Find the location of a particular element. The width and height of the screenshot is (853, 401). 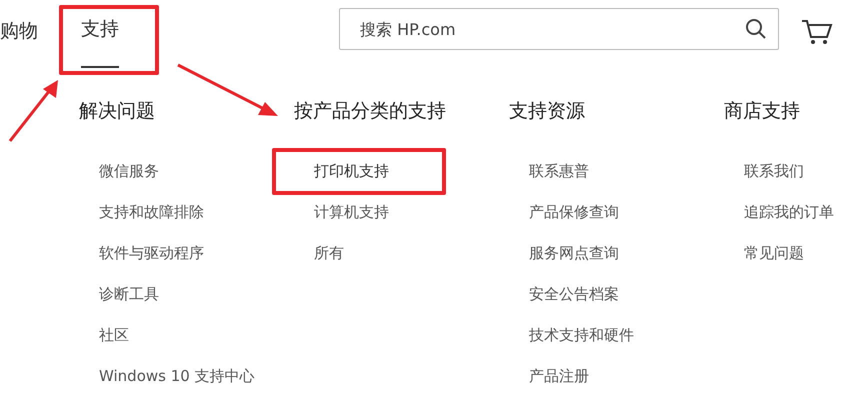

column-heading: 解决问题 is located at coordinates (117, 111).